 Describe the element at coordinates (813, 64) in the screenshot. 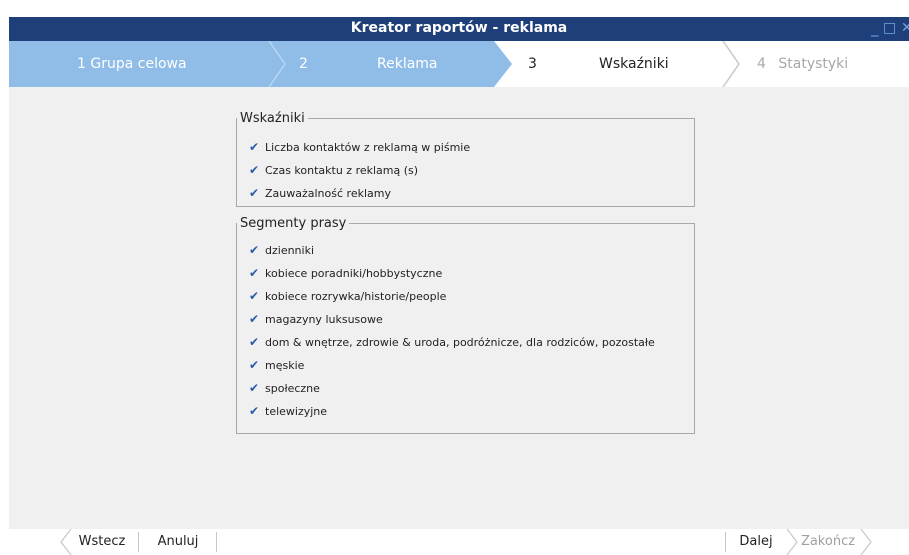

I see `step-label: Statystyki` at that location.